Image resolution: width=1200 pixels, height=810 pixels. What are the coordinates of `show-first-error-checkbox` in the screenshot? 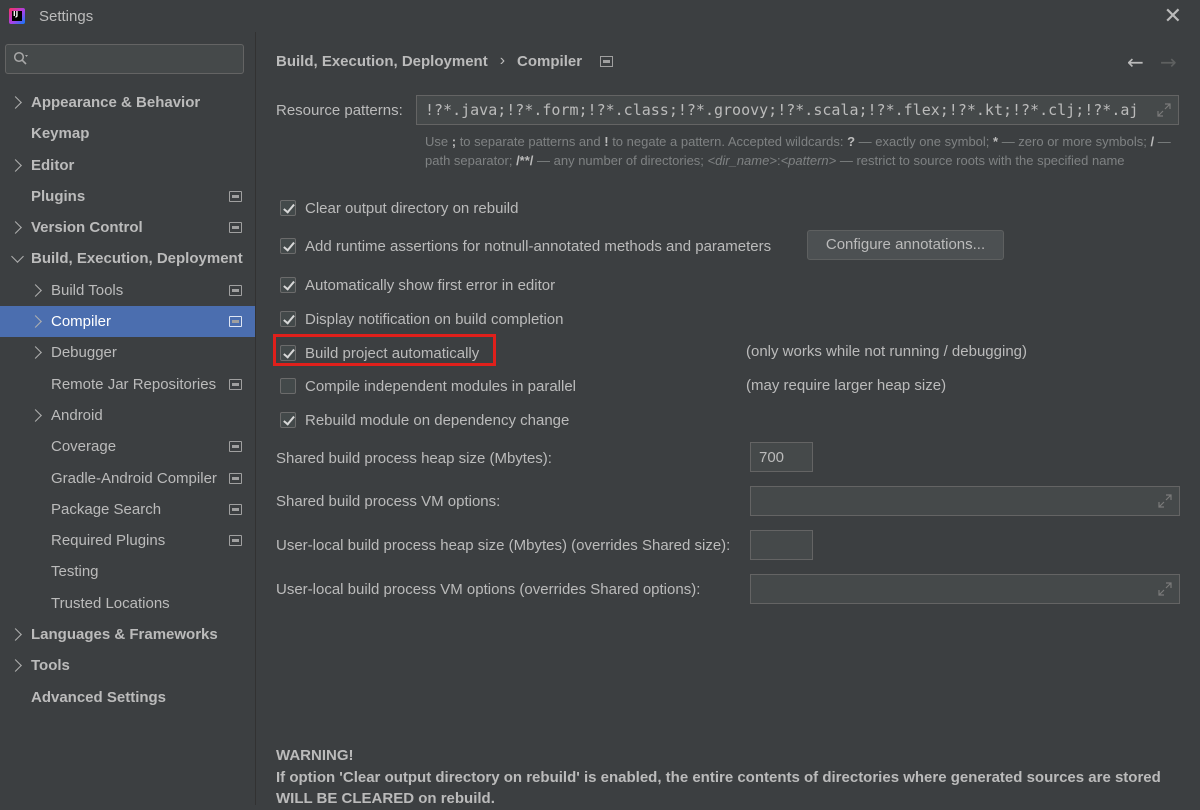 It's located at (288, 285).